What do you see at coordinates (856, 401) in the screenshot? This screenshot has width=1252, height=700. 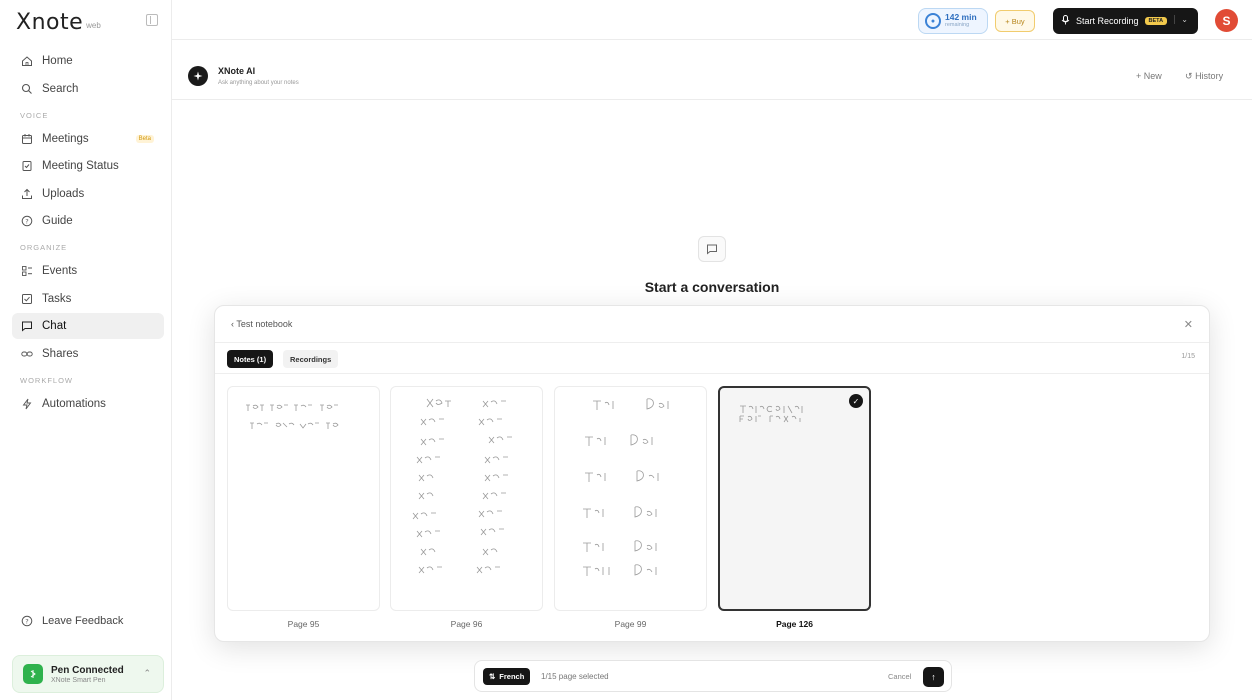 I see `check-icon: ✓` at bounding box center [856, 401].